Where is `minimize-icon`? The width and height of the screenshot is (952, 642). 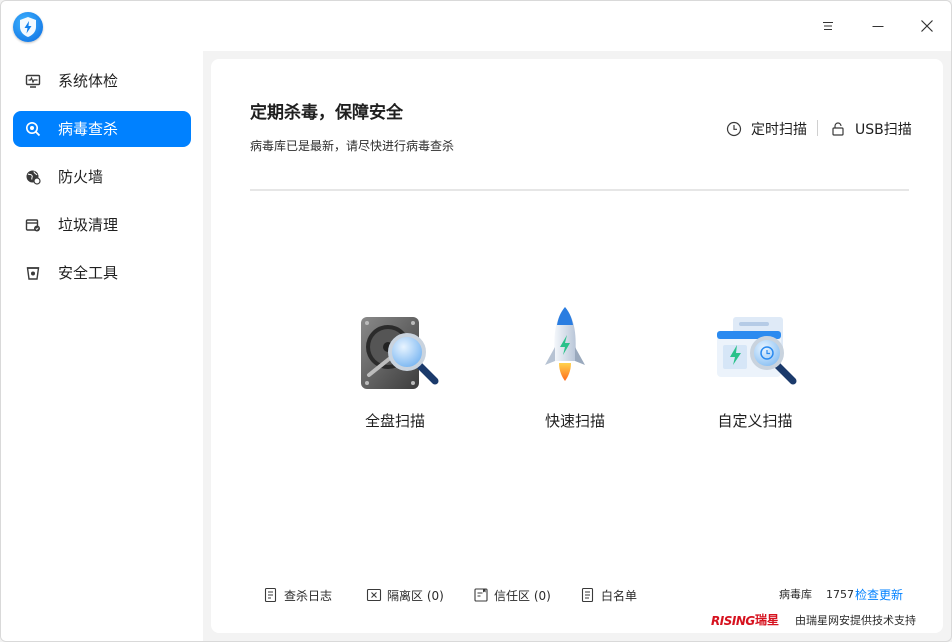 minimize-icon is located at coordinates (878, 26).